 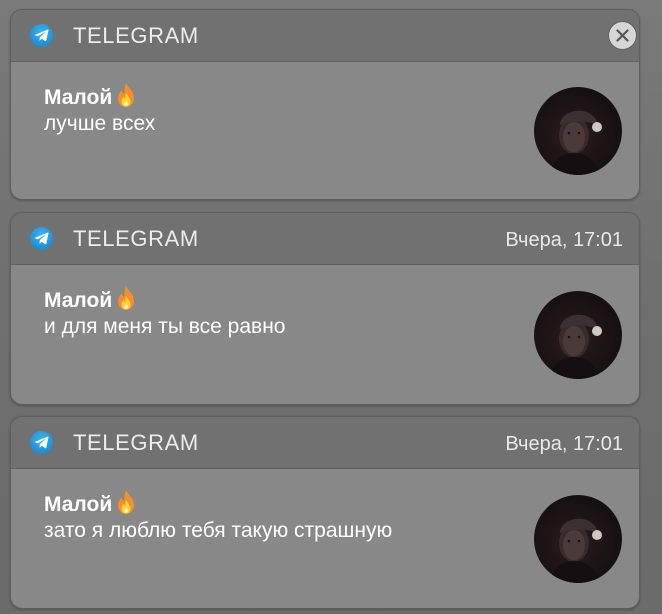 I want to click on message-text: зато я люблю тебя такую страшную, so click(x=218, y=530).